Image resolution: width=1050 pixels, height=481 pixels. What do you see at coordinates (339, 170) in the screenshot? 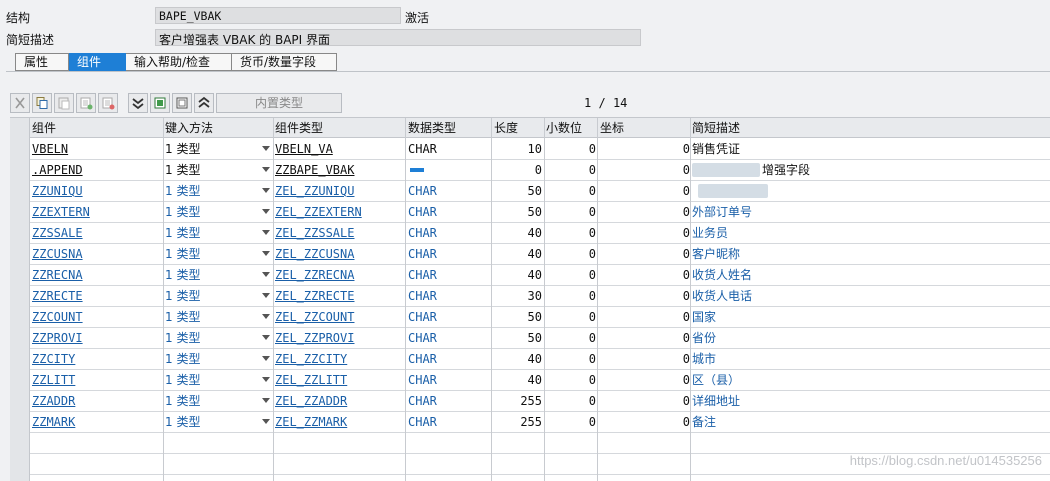
I see `cell-component-type: ZZBAPE_VBAK` at bounding box center [339, 170].